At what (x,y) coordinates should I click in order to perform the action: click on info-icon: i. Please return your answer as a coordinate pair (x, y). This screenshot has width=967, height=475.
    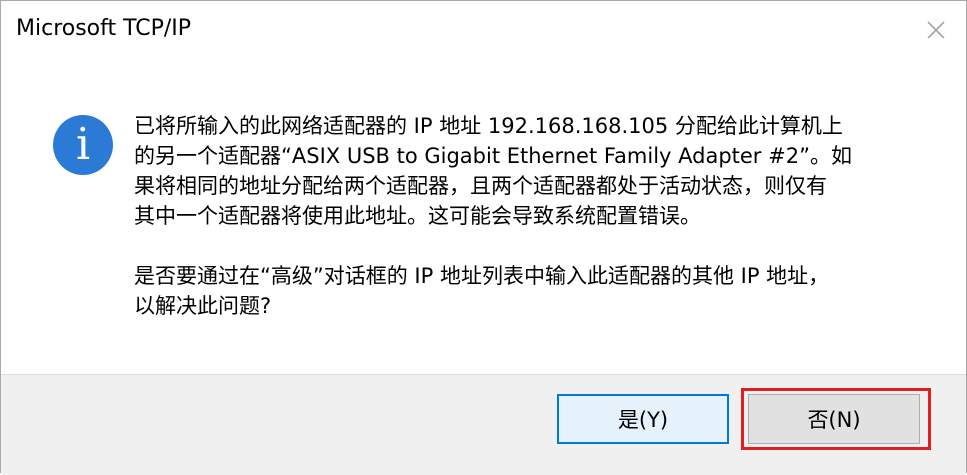
    Looking at the image, I should click on (83, 145).